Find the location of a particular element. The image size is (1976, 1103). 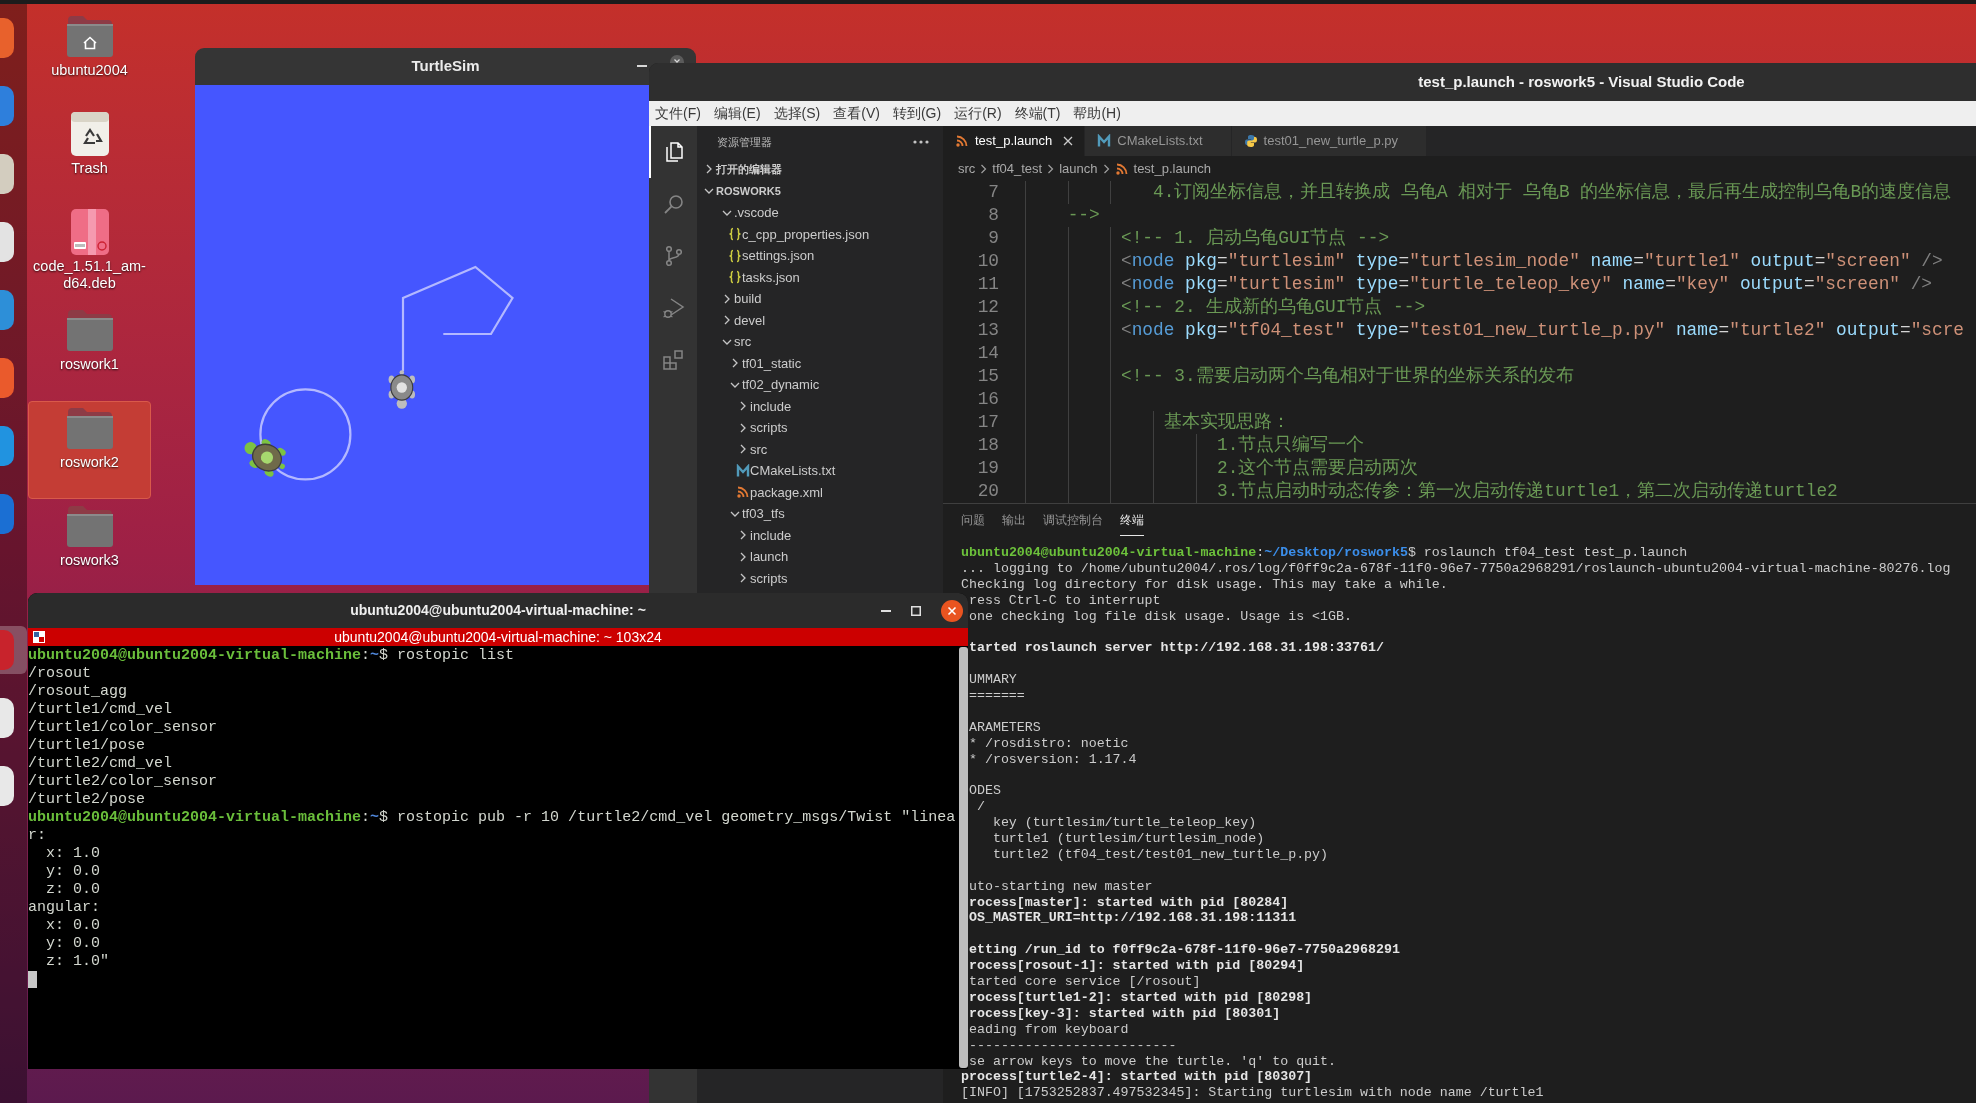

terminal-line: etting /run_id to f0ff9c2a-678f-11f0-96e7-7750a2968291 is located at coordinates (1184, 950).